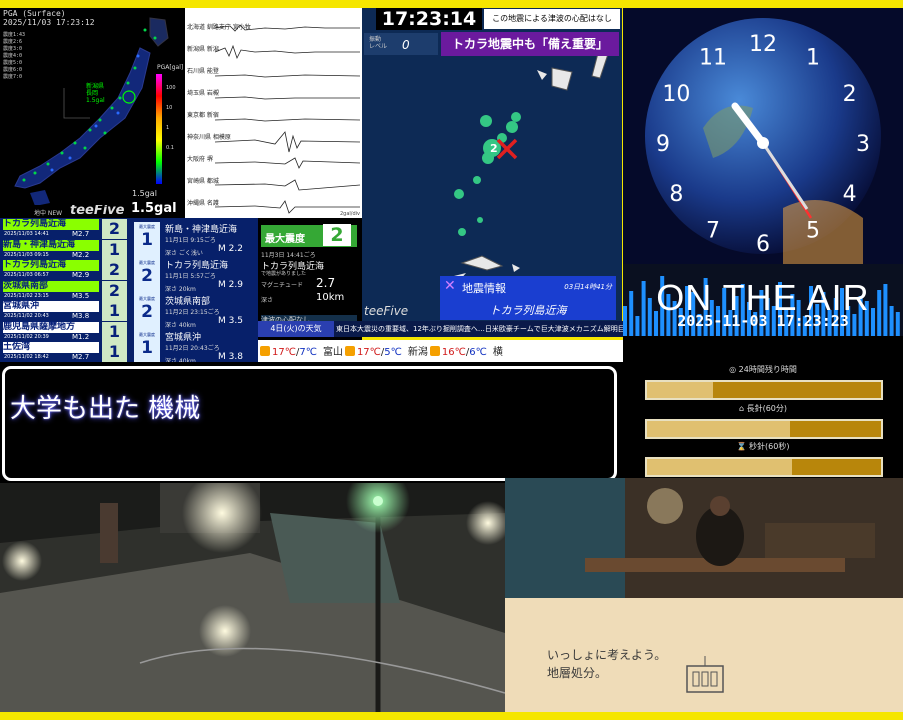  What do you see at coordinates (282, 285) in the screenshot?
I see `magnitude-label: マグニチュード` at bounding box center [282, 285].